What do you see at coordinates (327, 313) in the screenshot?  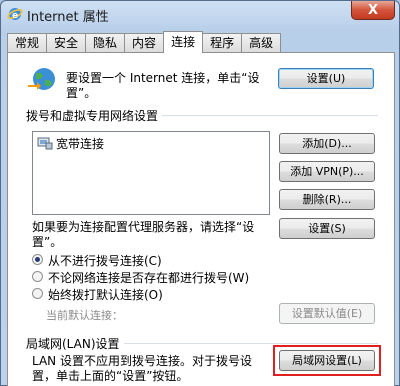 I see `set-default-button: 设置默认值(E)` at bounding box center [327, 313].